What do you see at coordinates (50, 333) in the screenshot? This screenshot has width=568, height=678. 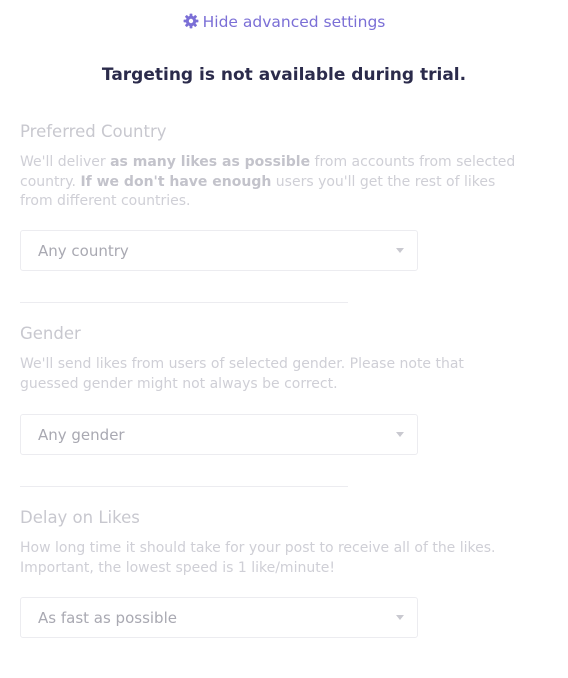 I see `gender-title: Gender` at bounding box center [50, 333].